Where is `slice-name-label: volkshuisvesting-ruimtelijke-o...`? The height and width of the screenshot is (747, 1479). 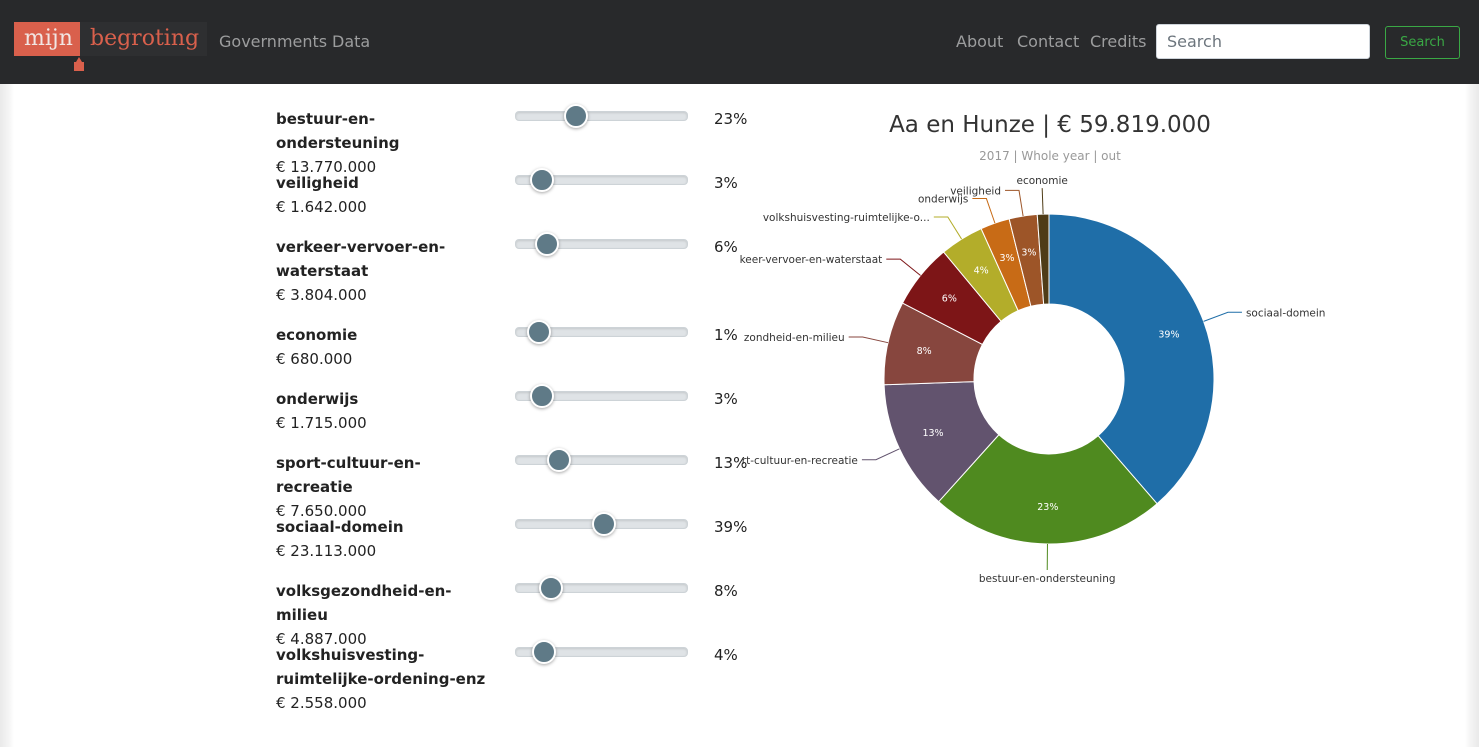
slice-name-label: volkshuisvesting-ruimtelijke-o... is located at coordinates (846, 218).